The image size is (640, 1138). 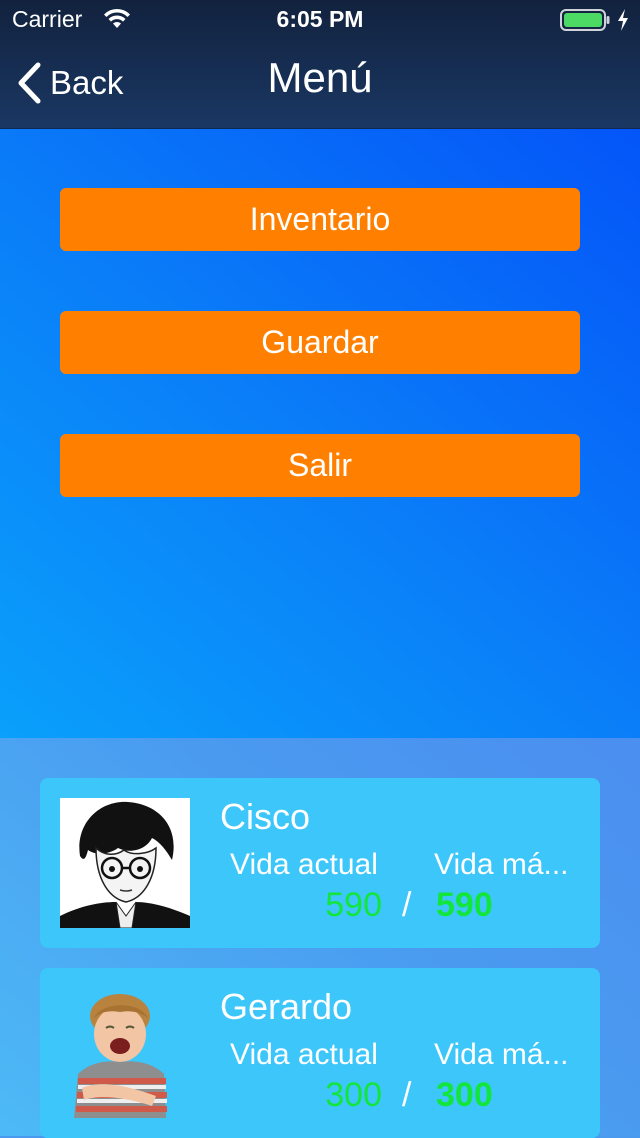 What do you see at coordinates (286, 1006) in the screenshot?
I see `character-name: Gerardo` at bounding box center [286, 1006].